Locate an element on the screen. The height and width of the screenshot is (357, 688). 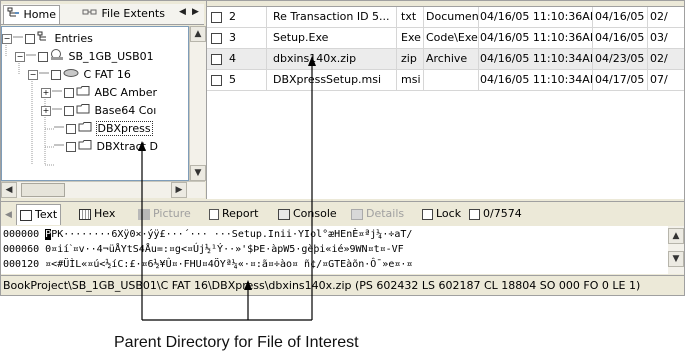
figure-caption: Parent Directory for File of Interest is located at coordinates (236, 342).